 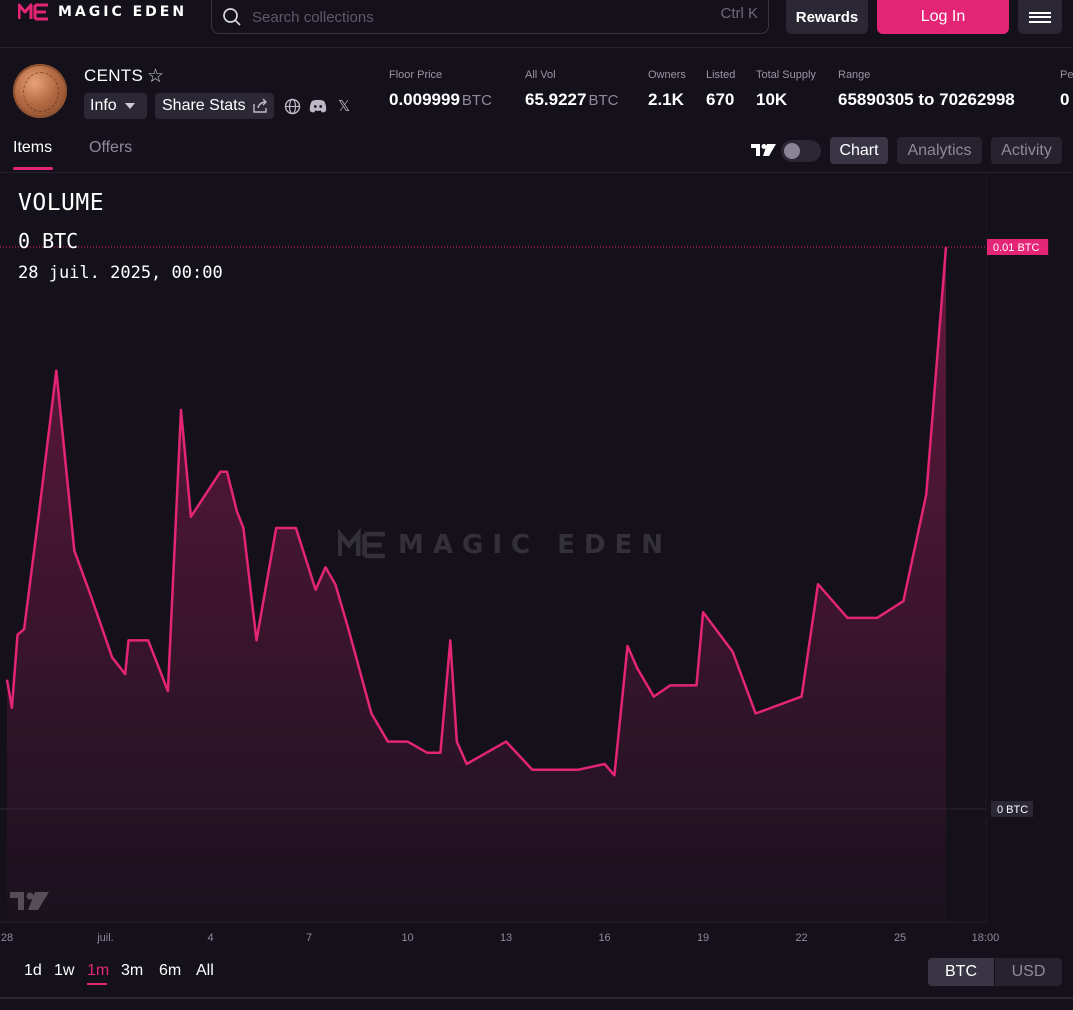 What do you see at coordinates (666, 99) in the screenshot?
I see `stat-value: 2.1K` at bounding box center [666, 99].